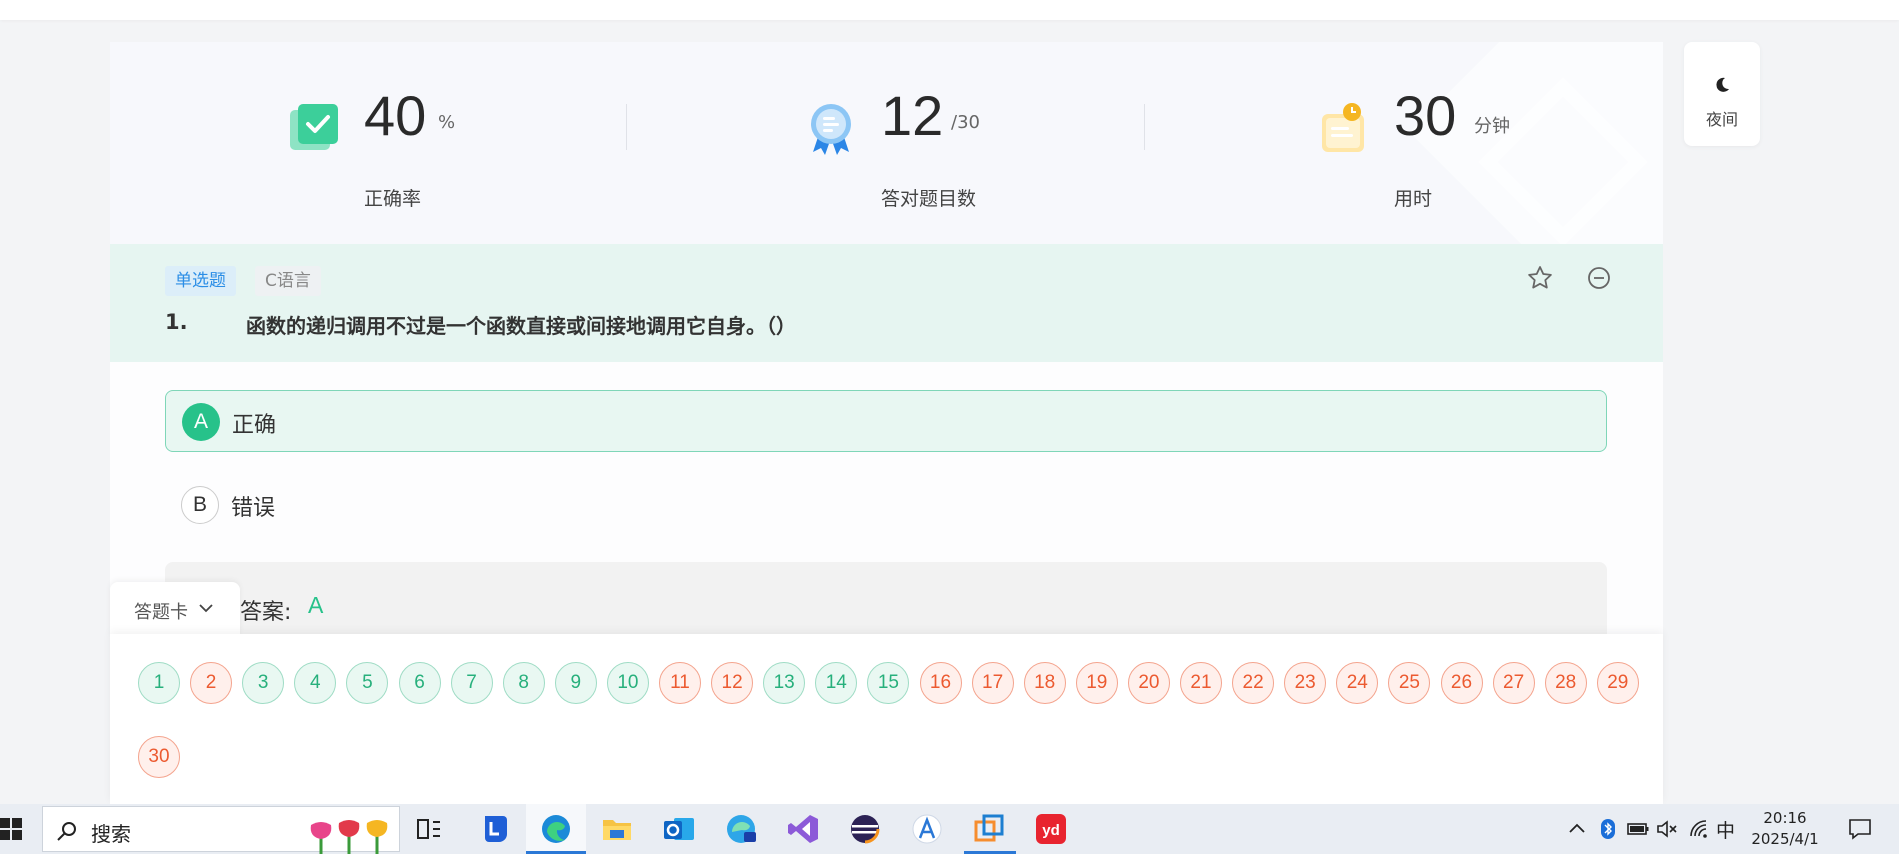 The image size is (1899, 854). I want to click on answer-sheet-item: 6, so click(419, 683).